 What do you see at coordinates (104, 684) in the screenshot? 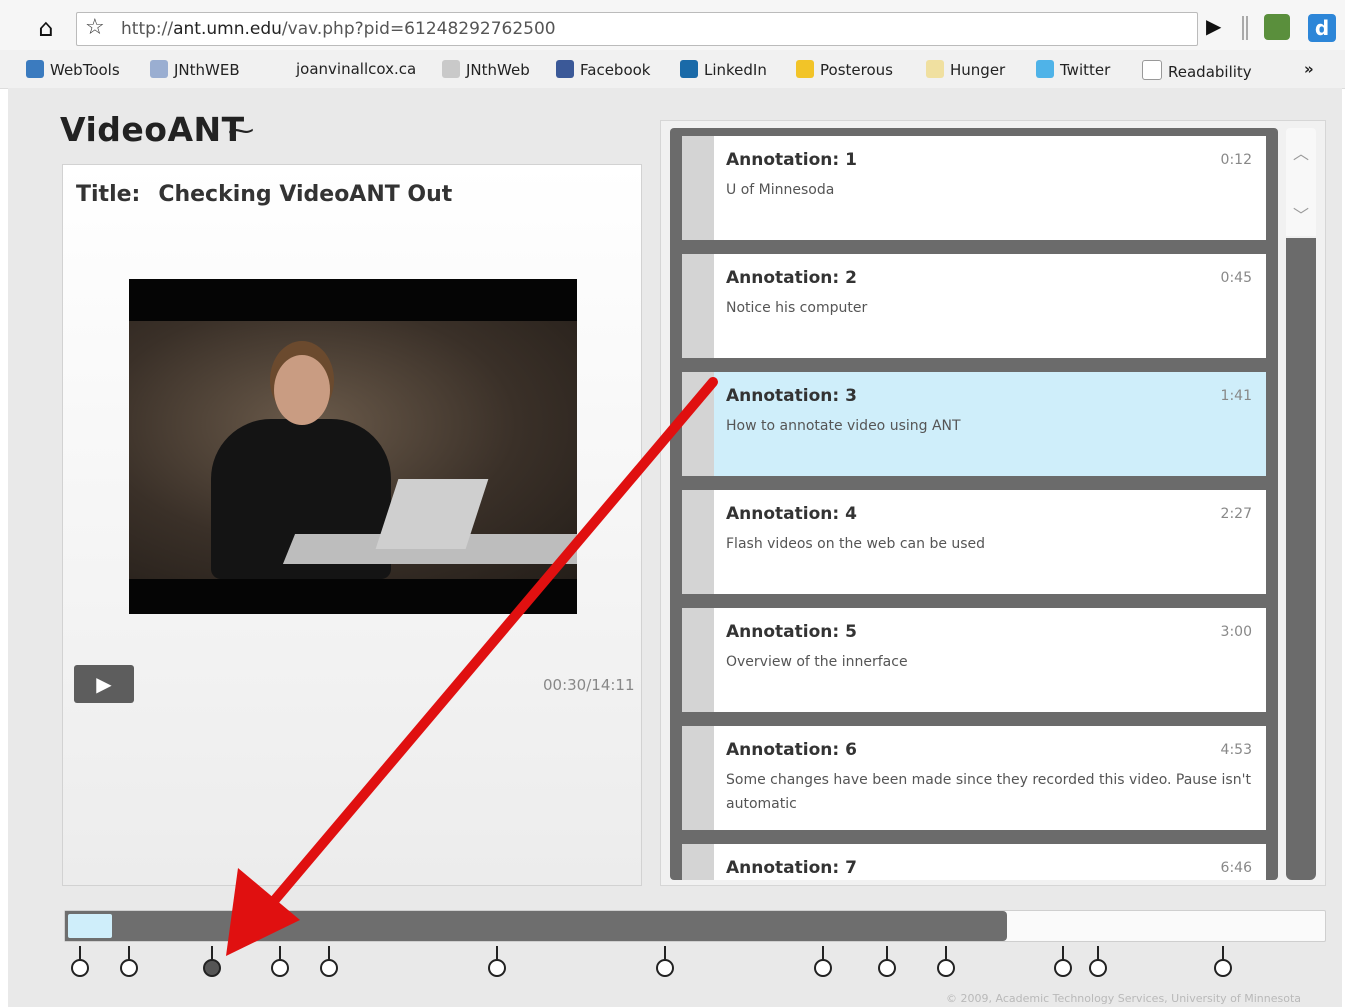
I see `play-button: ▶` at bounding box center [104, 684].